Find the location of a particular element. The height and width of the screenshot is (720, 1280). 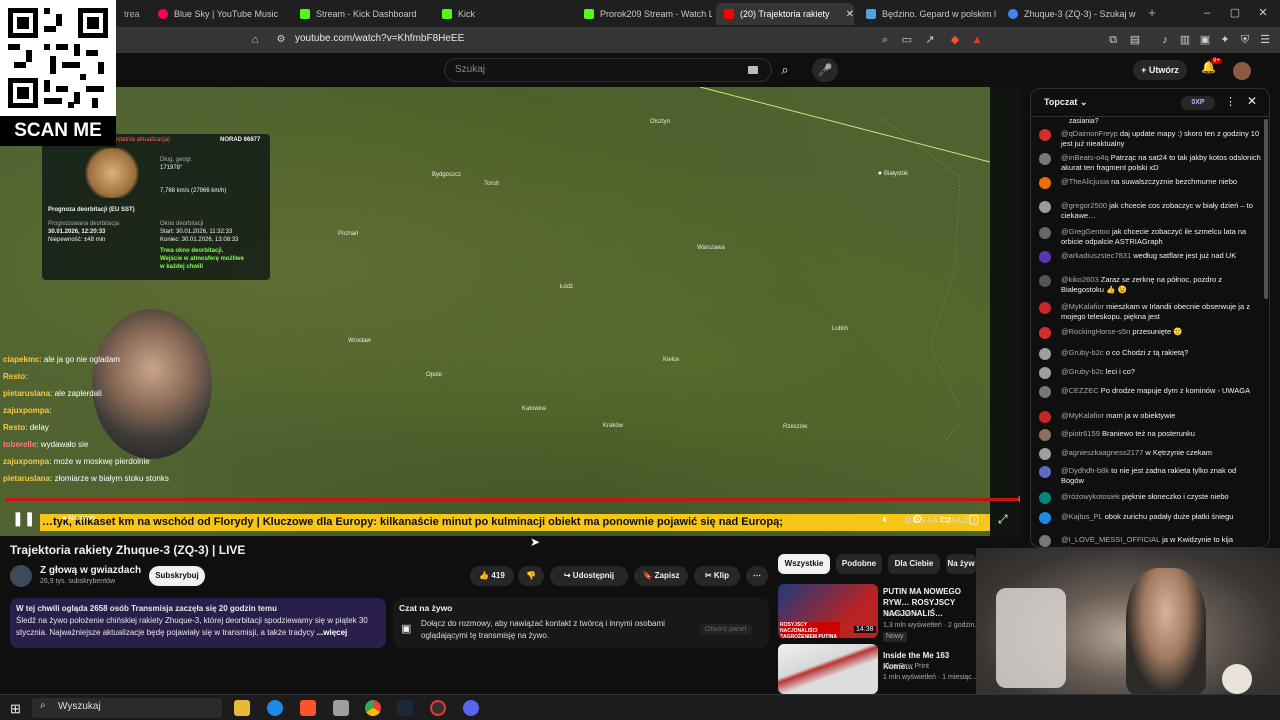

chat-author: @gregor2500 is located at coordinates (1084, 205).